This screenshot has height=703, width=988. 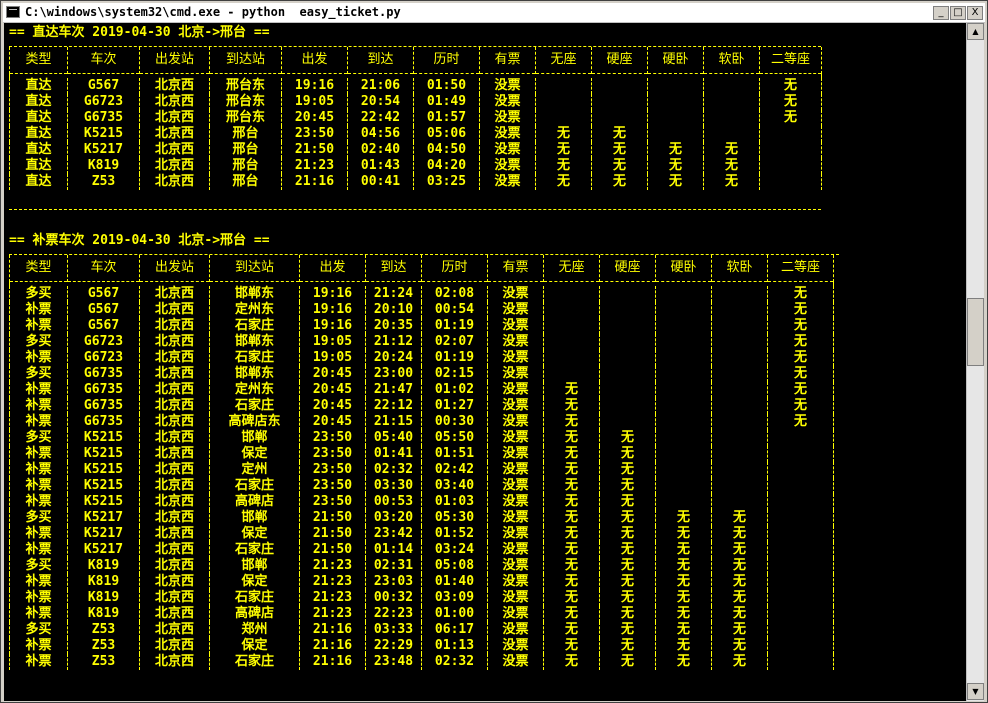 What do you see at coordinates (454, 454) in the screenshot?
I see `table-cell: 01:51` at bounding box center [454, 454].